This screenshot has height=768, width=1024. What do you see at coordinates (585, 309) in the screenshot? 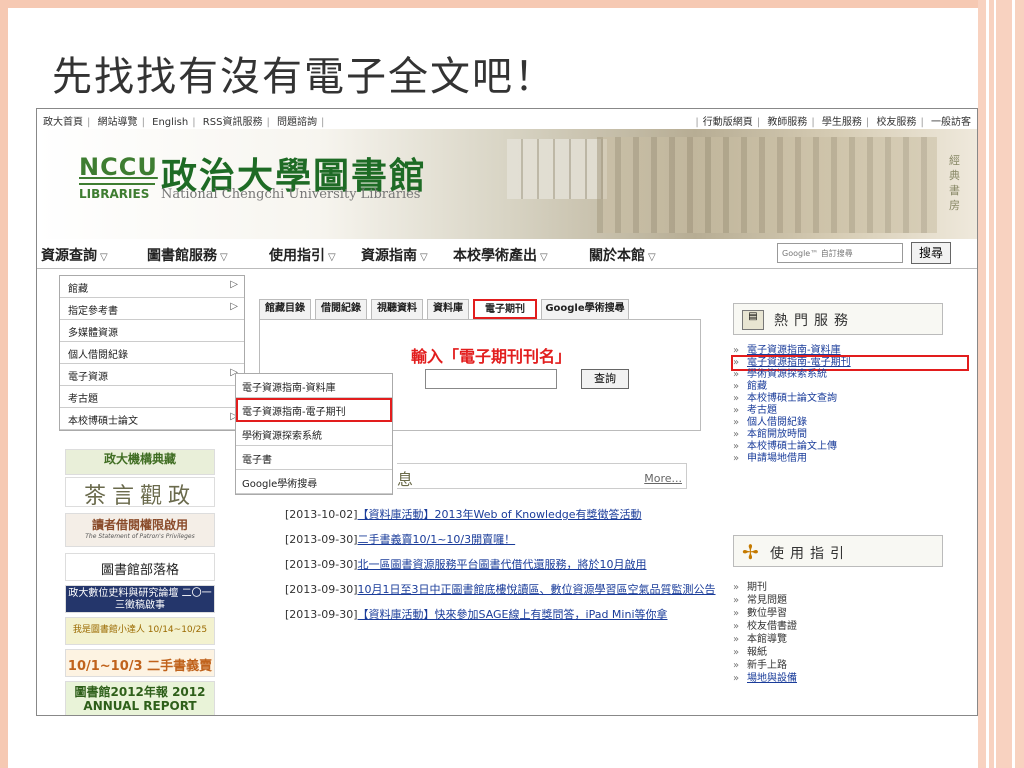
I see `tab-google-scholar: Google學術搜尋` at bounding box center [585, 309].